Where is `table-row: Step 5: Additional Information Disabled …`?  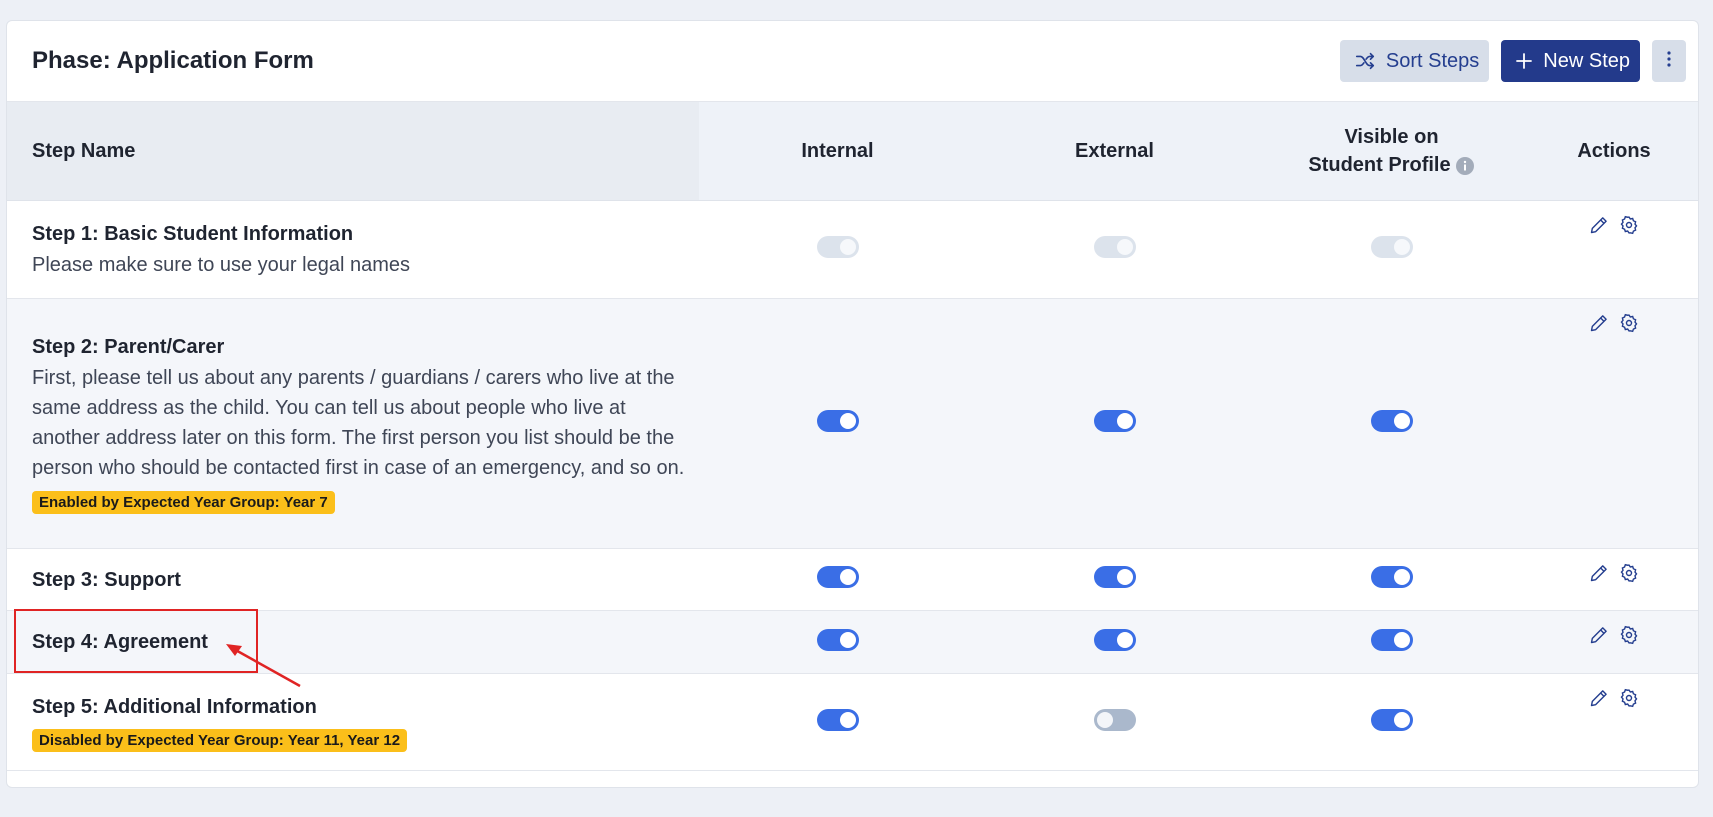
table-row: Step 5: Additional Information Disabled … is located at coordinates (852, 722).